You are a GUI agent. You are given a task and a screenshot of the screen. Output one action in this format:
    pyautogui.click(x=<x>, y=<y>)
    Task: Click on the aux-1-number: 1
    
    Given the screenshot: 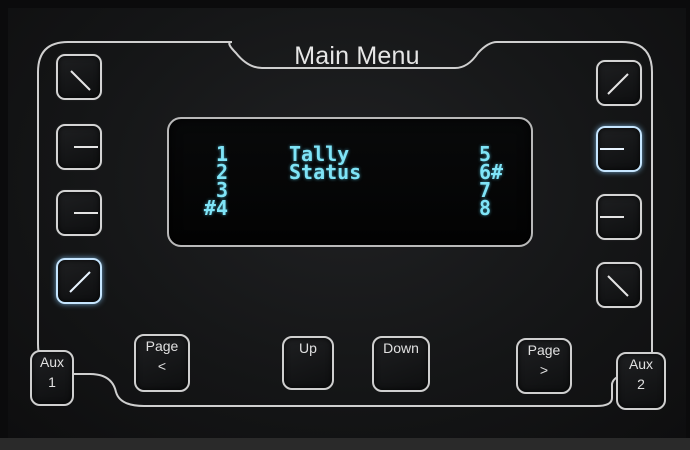 What is the action you would take?
    pyautogui.click(x=52, y=382)
    